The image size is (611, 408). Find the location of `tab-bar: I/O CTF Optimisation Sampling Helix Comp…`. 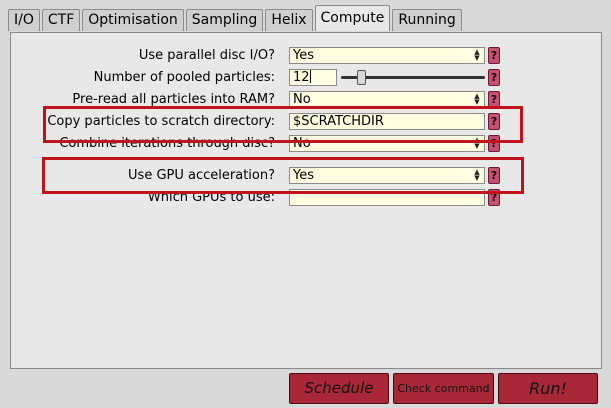

tab-bar: I/O CTF Optimisation Sampling Helix Comp… is located at coordinates (236, 18).